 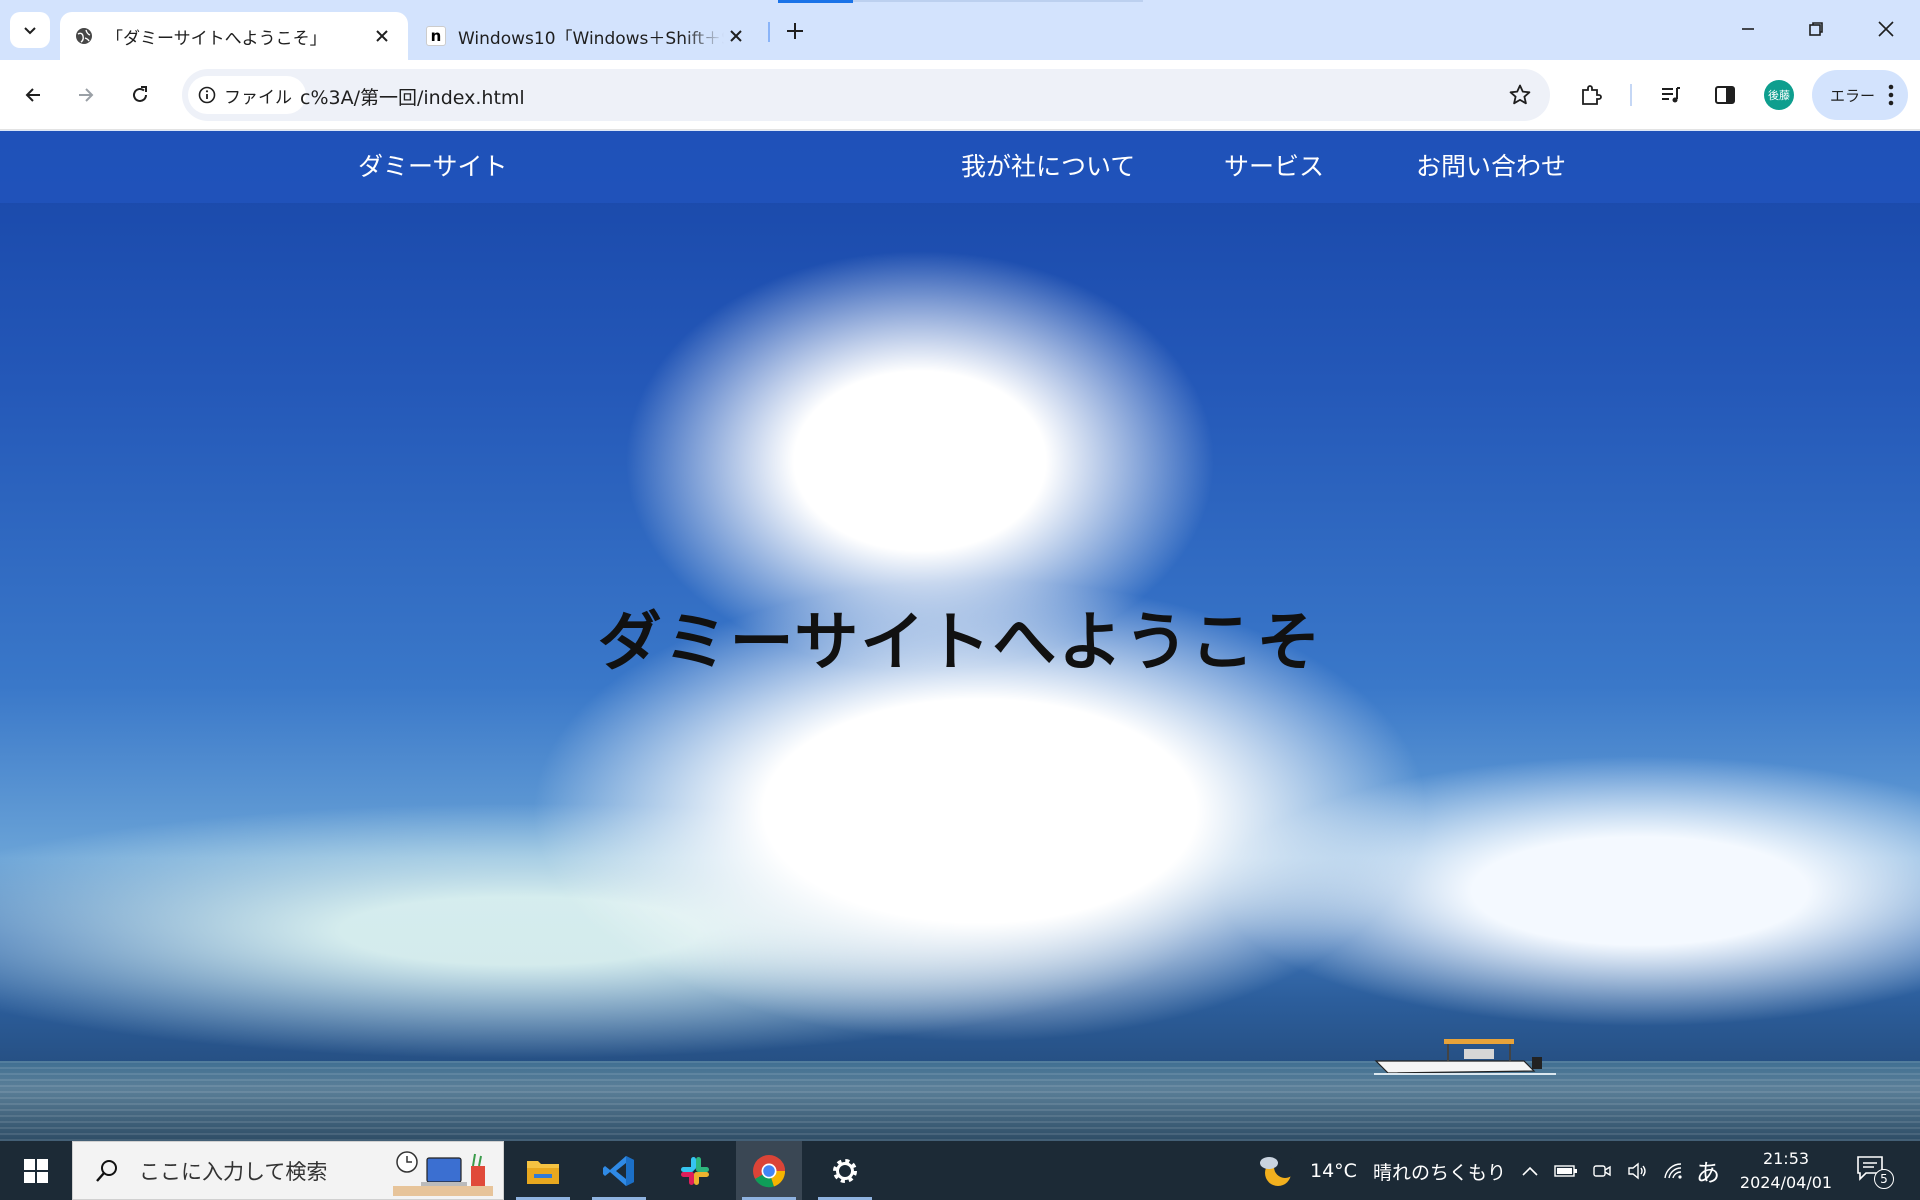 I want to click on taskbar-file-explorer, so click(x=543, y=1170).